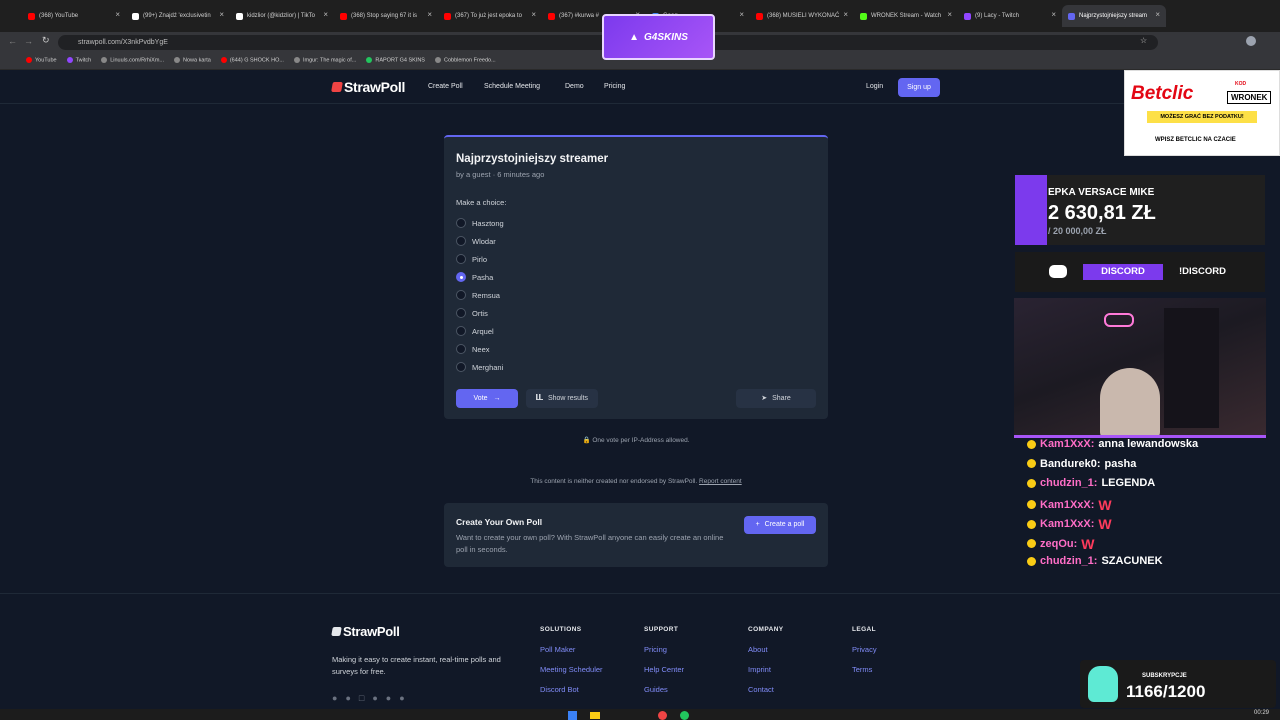  I want to click on browser-tab: kidzlior (@kidzlior) | TikTo ×, so click(282, 16).